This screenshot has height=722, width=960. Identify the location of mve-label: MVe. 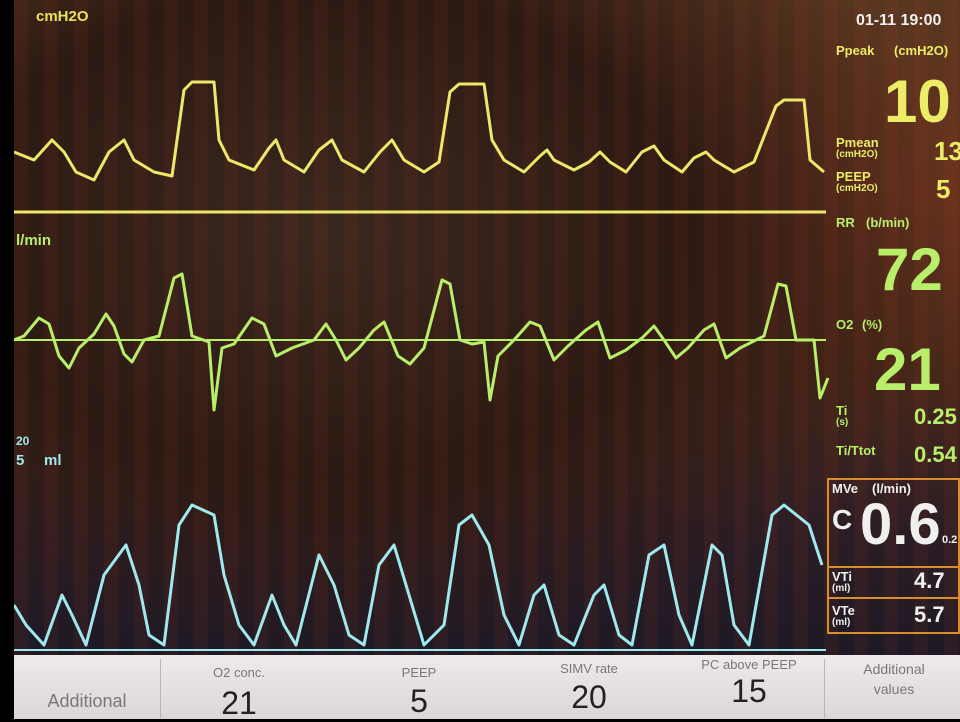
(845, 488).